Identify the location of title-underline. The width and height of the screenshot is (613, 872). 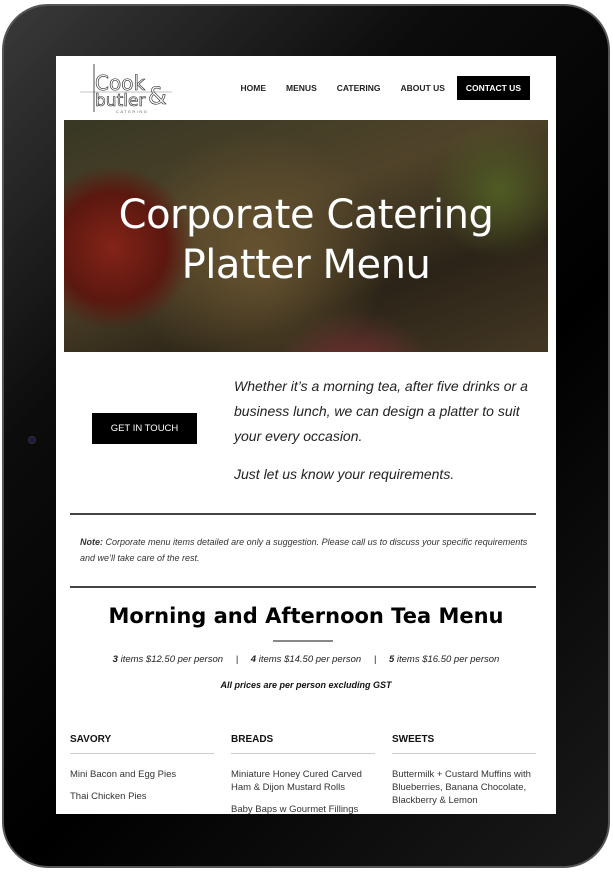
(303, 641).